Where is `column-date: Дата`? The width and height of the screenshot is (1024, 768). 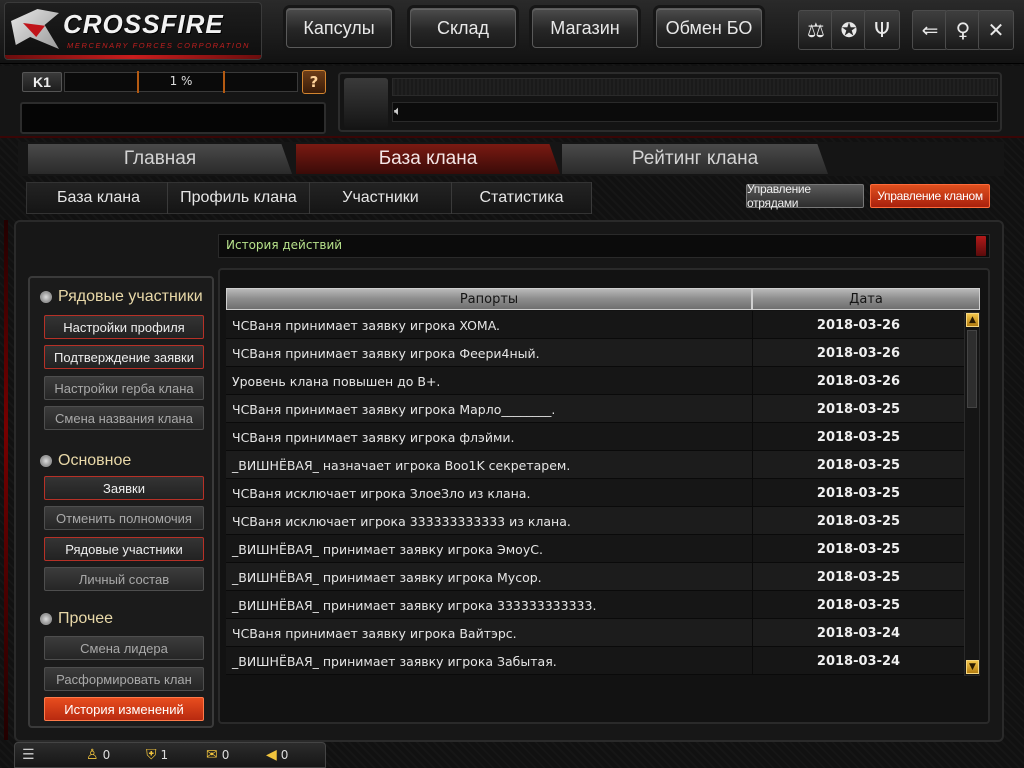 column-date: Дата is located at coordinates (866, 299).